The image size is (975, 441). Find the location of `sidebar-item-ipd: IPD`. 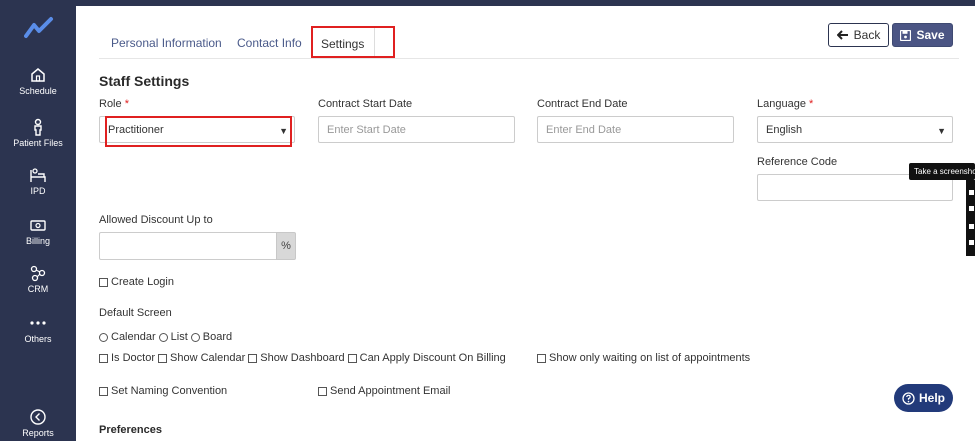

sidebar-item-ipd: IPD is located at coordinates (38, 181).